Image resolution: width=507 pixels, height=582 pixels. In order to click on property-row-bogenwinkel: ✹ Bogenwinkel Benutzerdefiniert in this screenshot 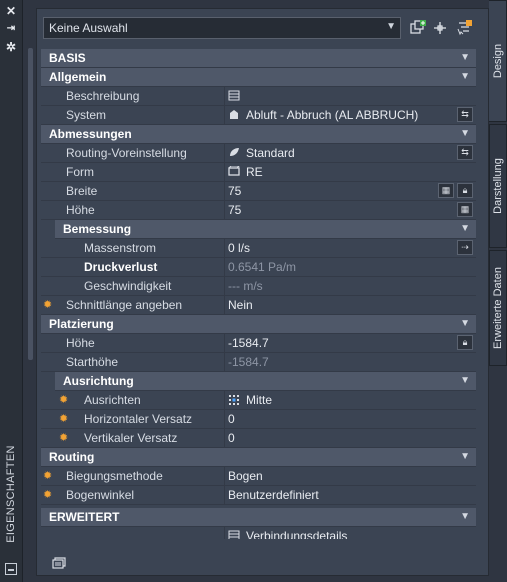, I will do `click(258, 495)`.